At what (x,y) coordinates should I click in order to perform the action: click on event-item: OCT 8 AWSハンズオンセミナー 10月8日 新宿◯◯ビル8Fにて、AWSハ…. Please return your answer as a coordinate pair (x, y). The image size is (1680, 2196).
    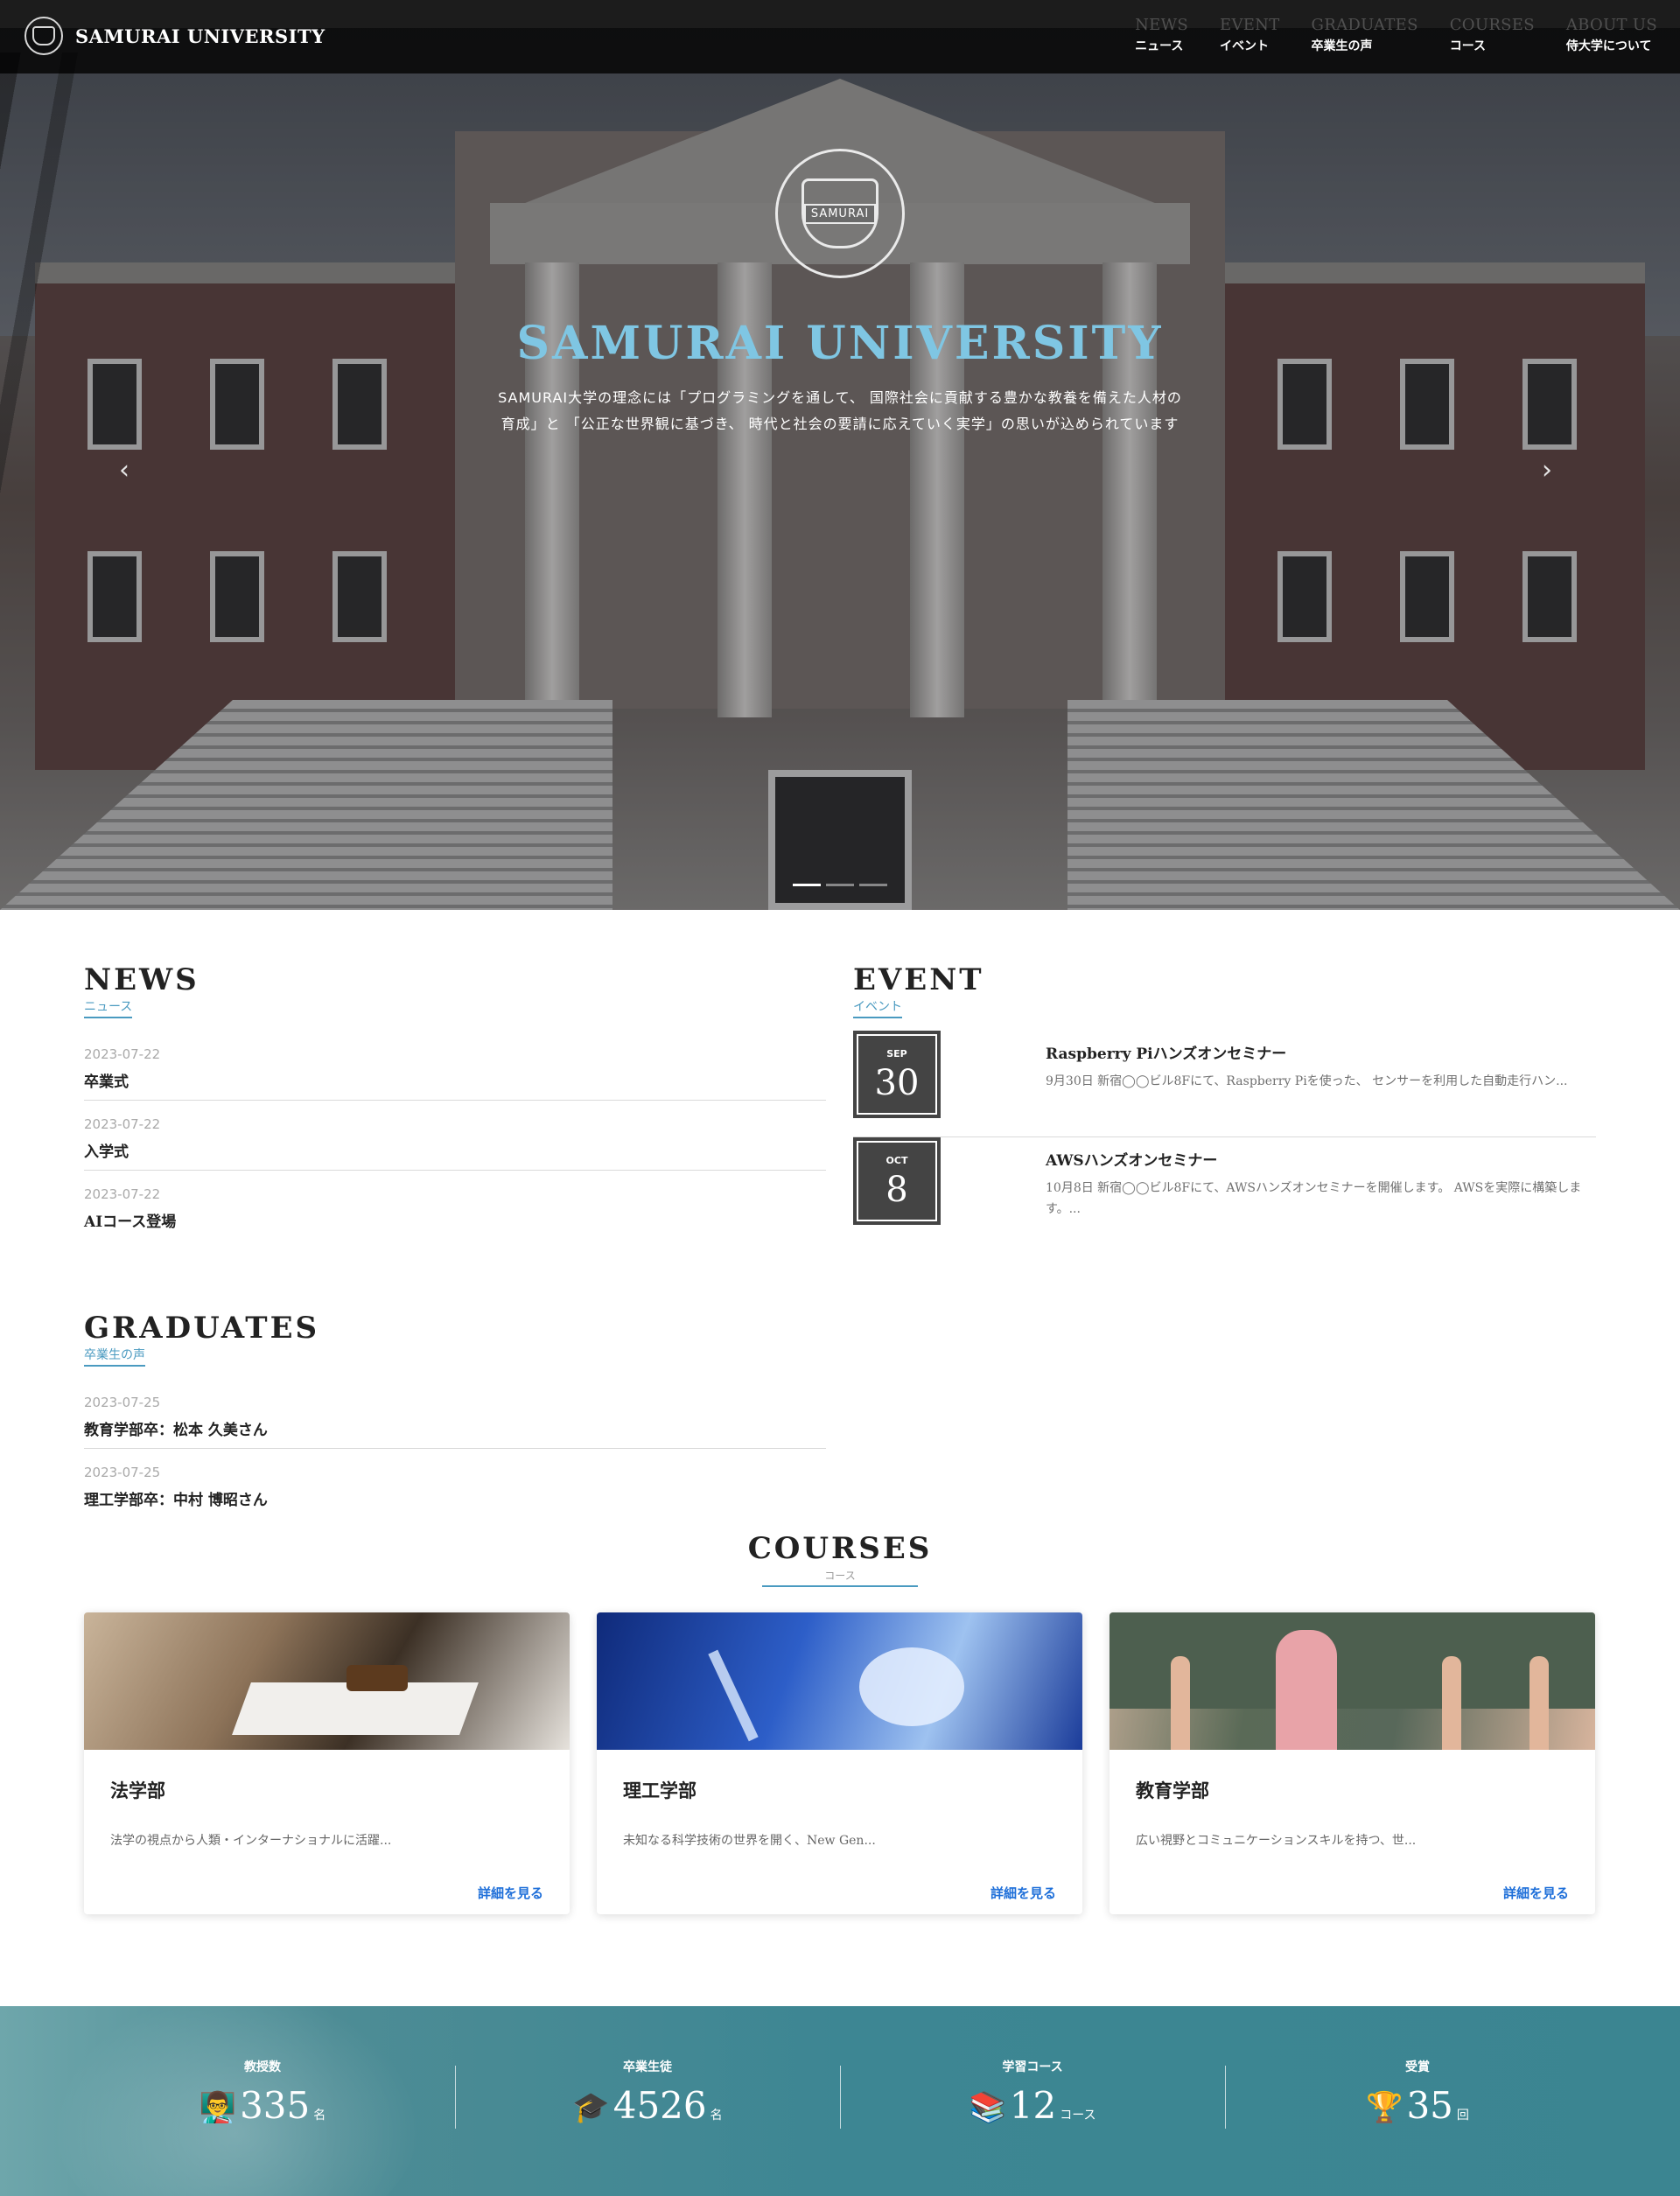
    Looking at the image, I should click on (1224, 1190).